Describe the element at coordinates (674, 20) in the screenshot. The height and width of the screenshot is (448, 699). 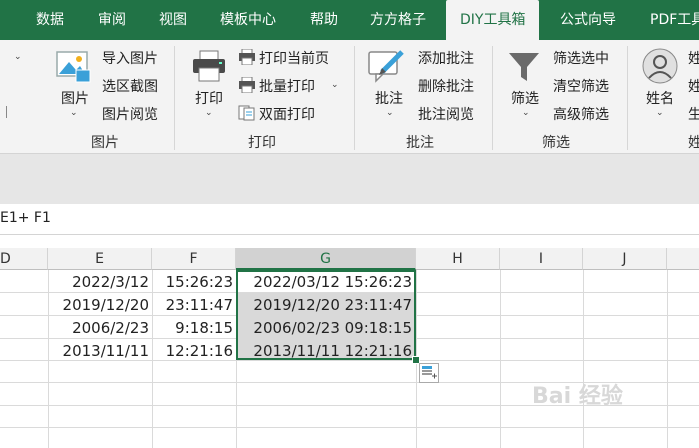
I see `tab-pdf-tools: PDF工具` at that location.